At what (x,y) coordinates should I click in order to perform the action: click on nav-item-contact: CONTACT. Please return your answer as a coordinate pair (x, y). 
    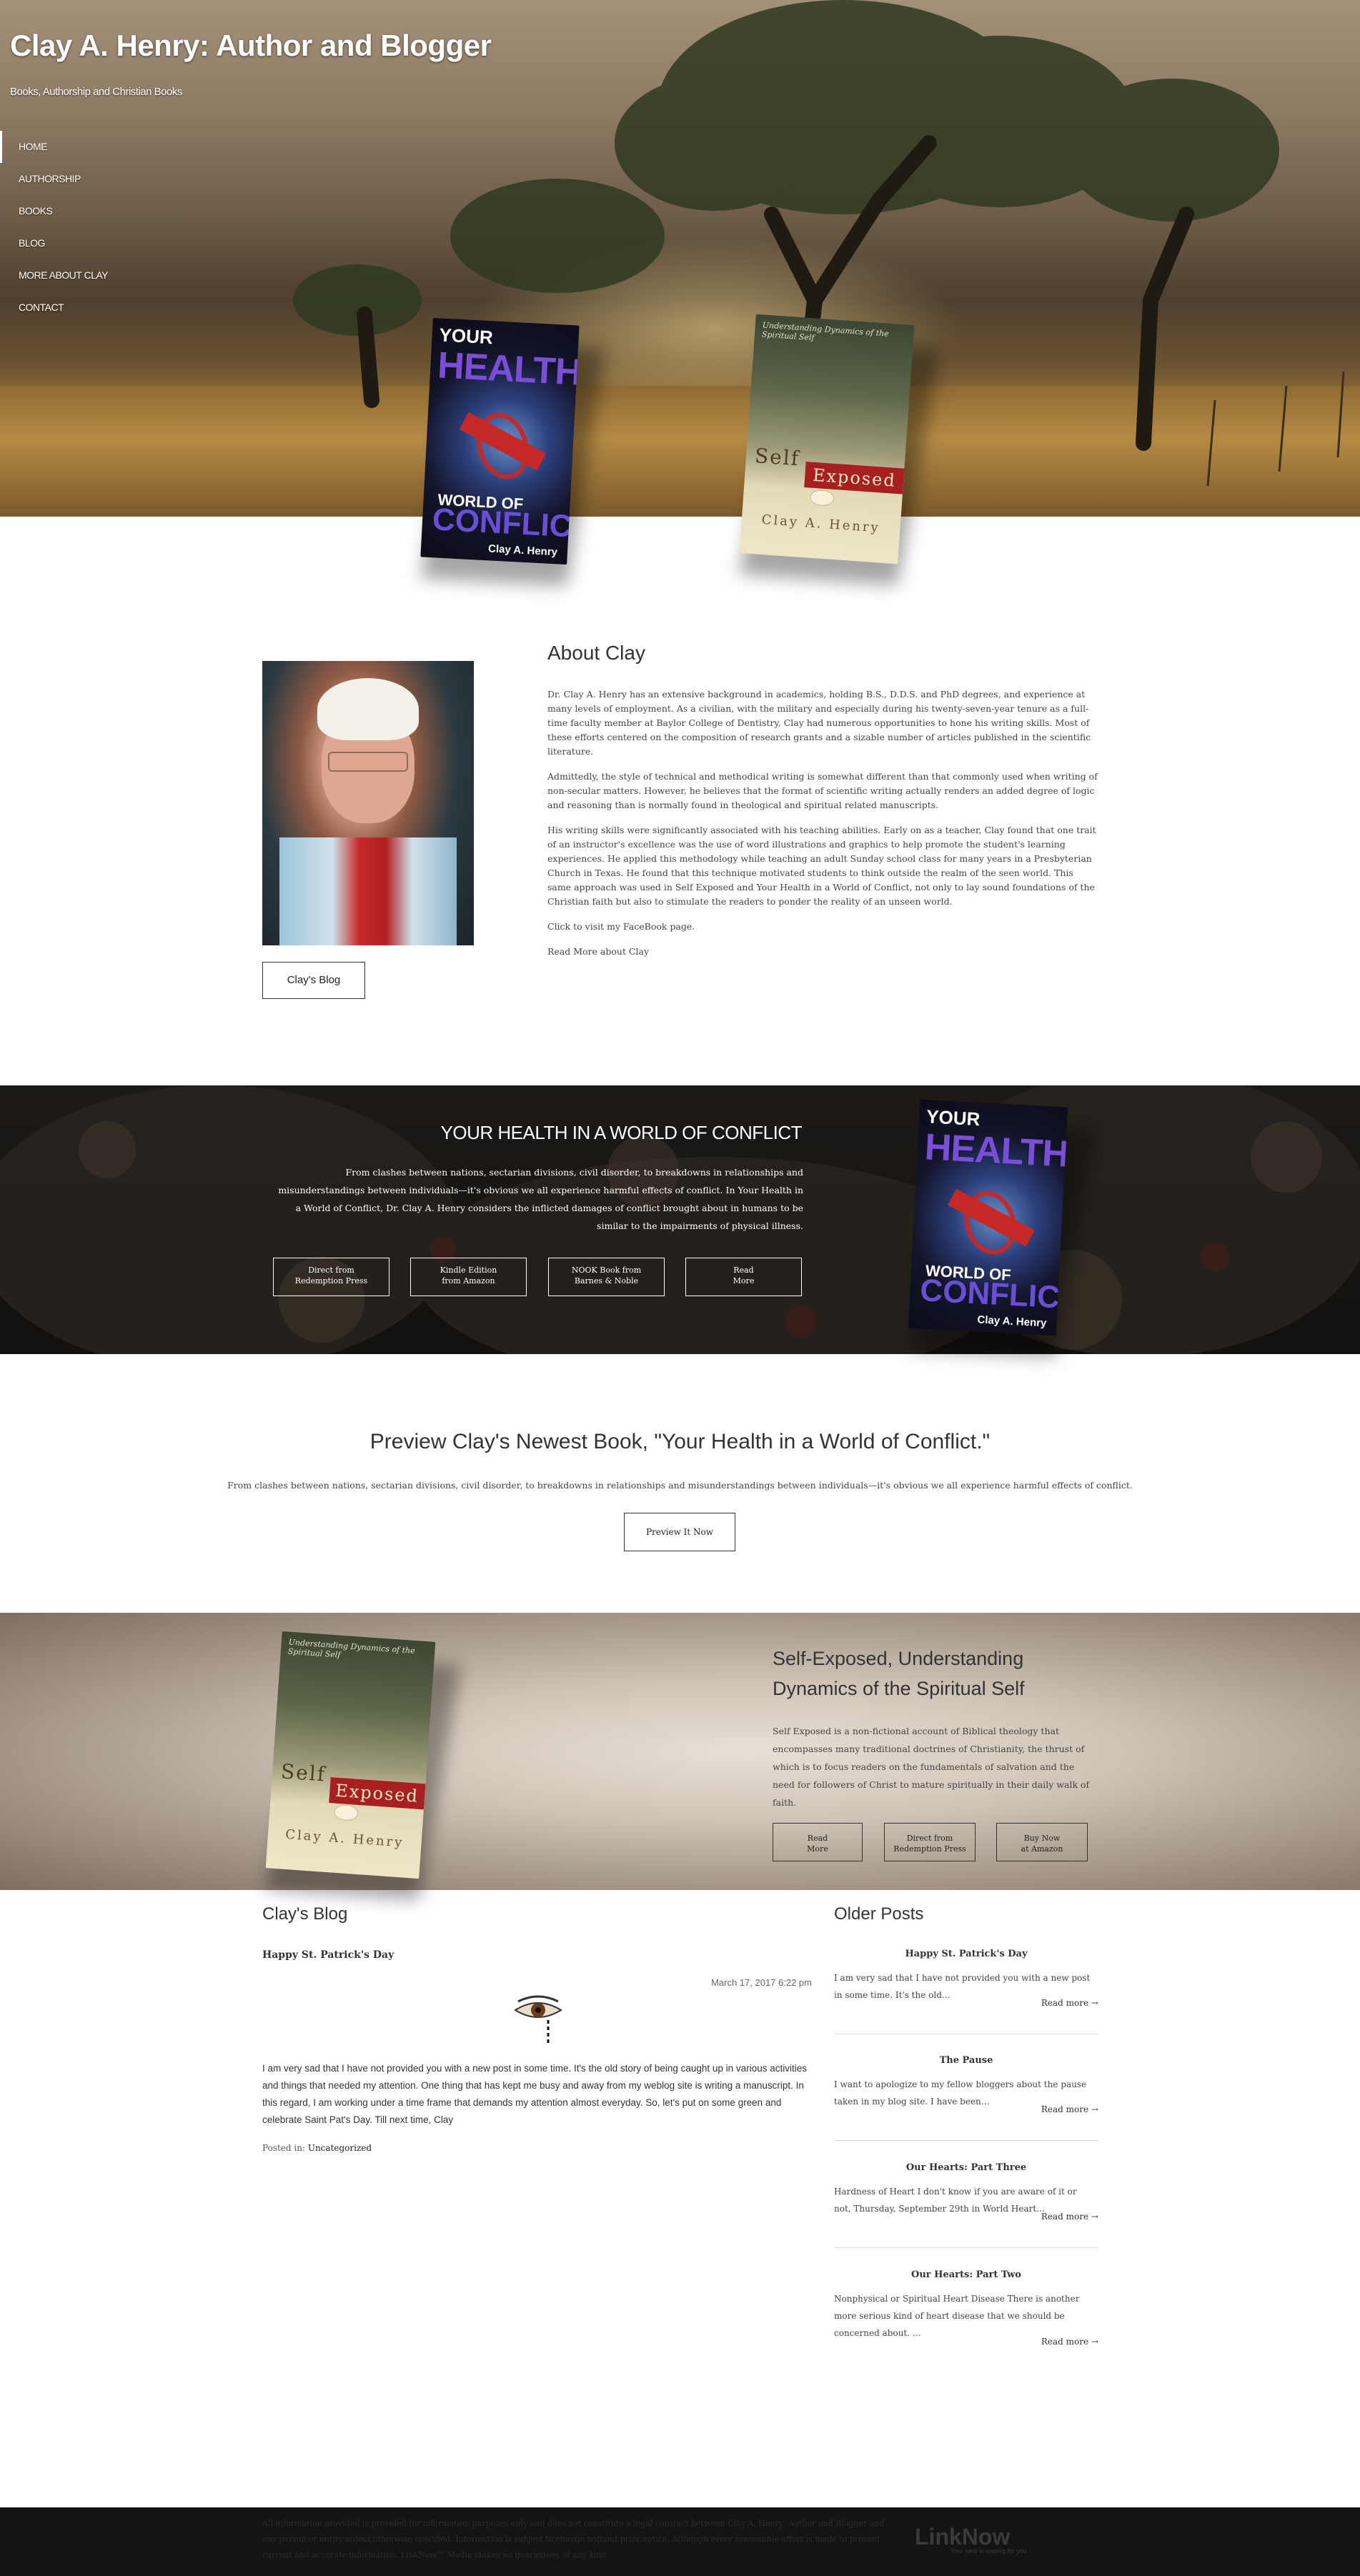
    Looking at the image, I should click on (57, 308).